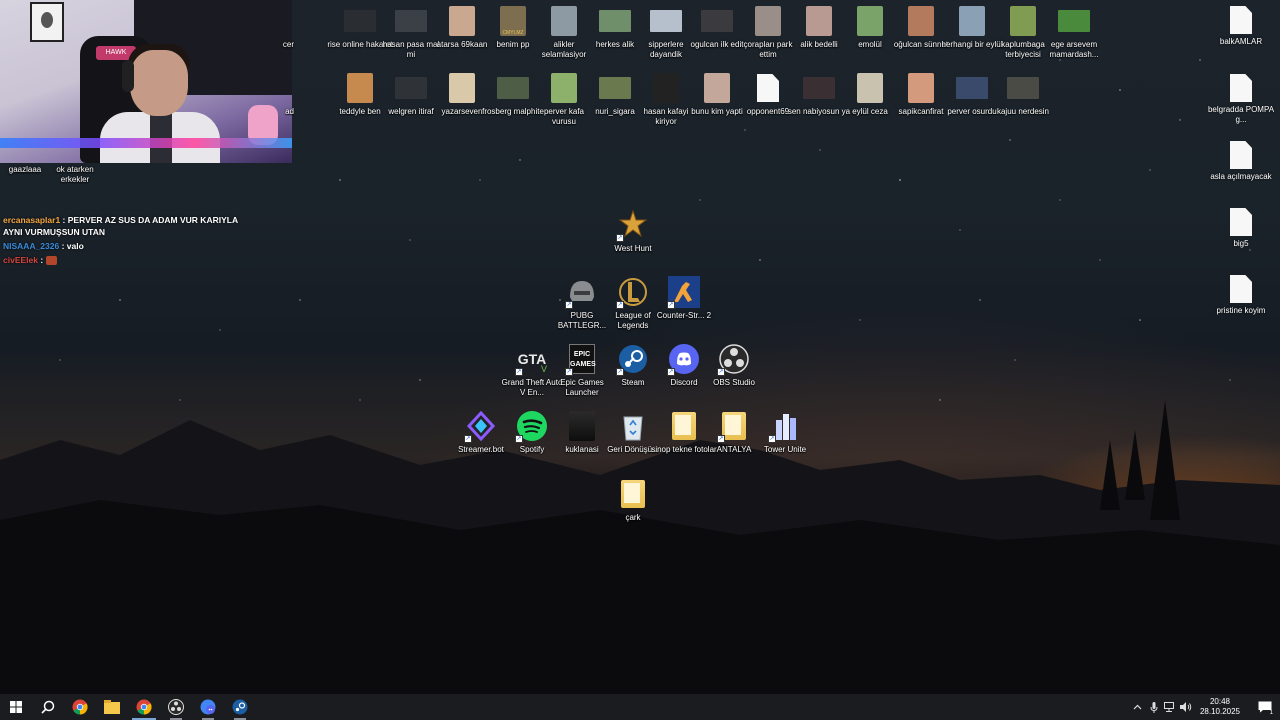  What do you see at coordinates (684, 426) in the screenshot?
I see `folder-shape` at bounding box center [684, 426].